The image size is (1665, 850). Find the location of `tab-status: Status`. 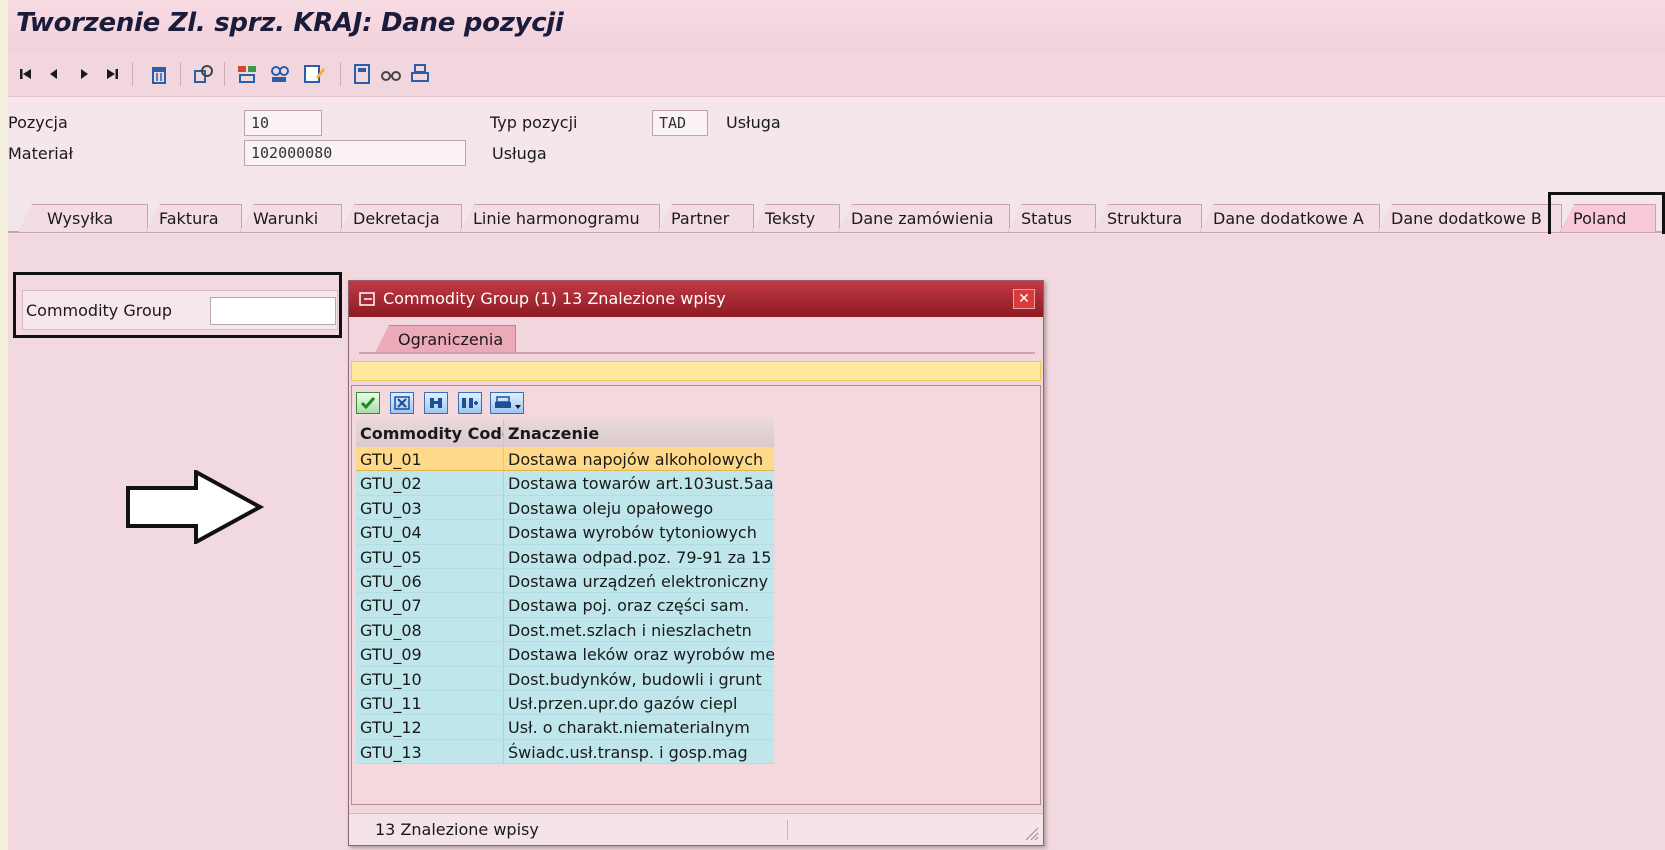

tab-status: Status is located at coordinates (1052, 218).